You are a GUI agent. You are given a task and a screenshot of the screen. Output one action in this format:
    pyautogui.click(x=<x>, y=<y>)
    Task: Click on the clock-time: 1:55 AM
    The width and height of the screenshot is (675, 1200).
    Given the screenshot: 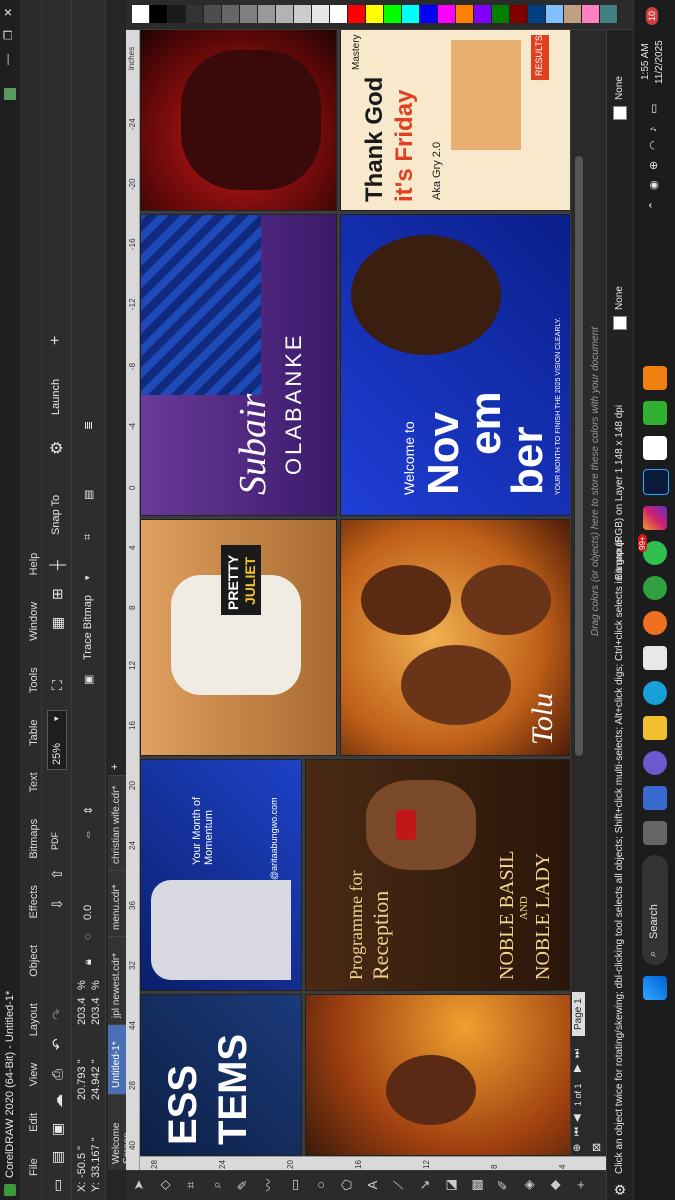 What is the action you would take?
    pyautogui.click(x=645, y=61)
    